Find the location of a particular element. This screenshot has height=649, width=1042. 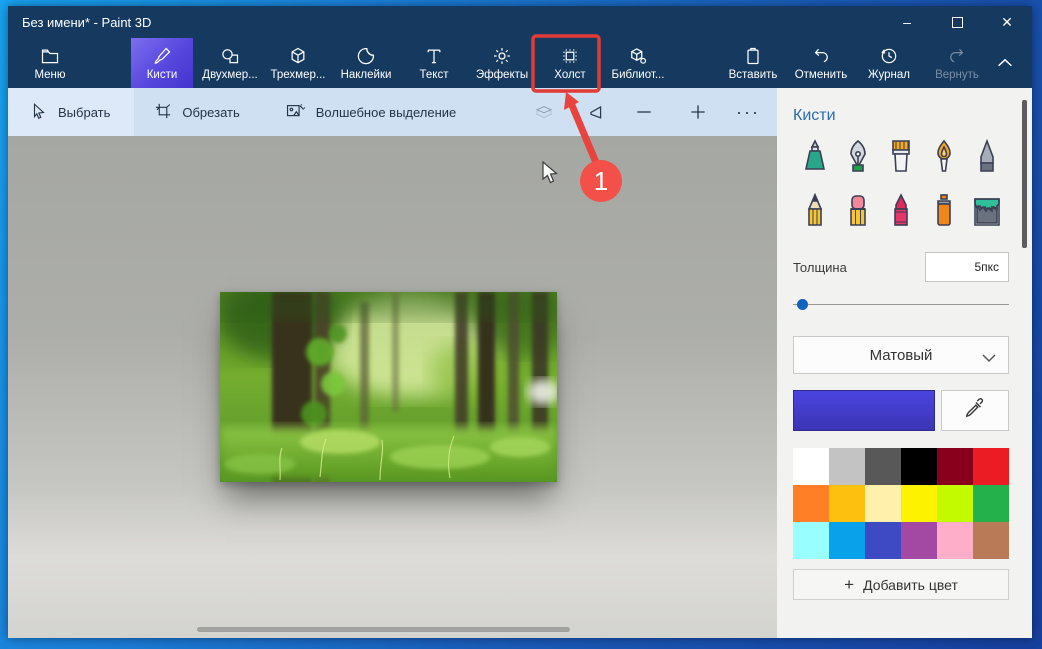

ribbon-tab-stickers: Наклейки is located at coordinates (366, 63).